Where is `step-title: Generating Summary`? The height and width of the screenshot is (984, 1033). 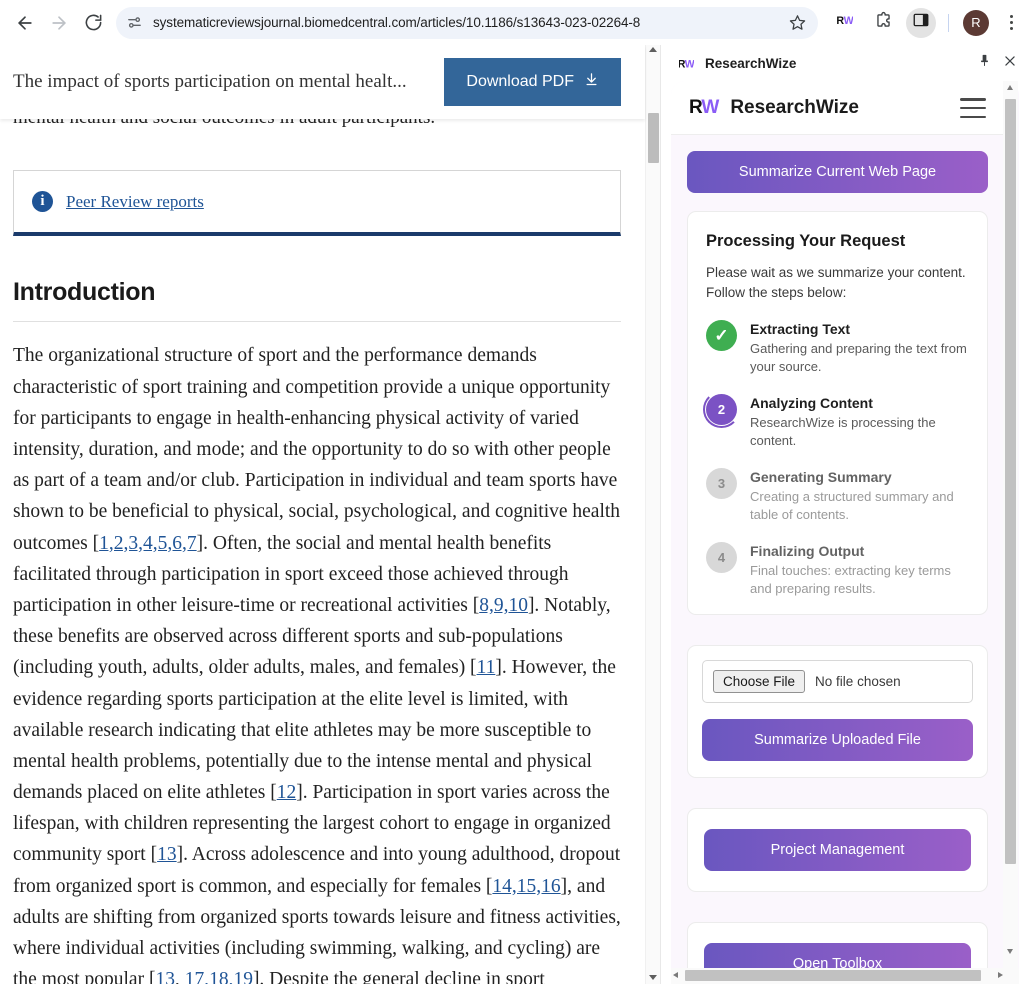
step-title: Generating Summary is located at coordinates (821, 476).